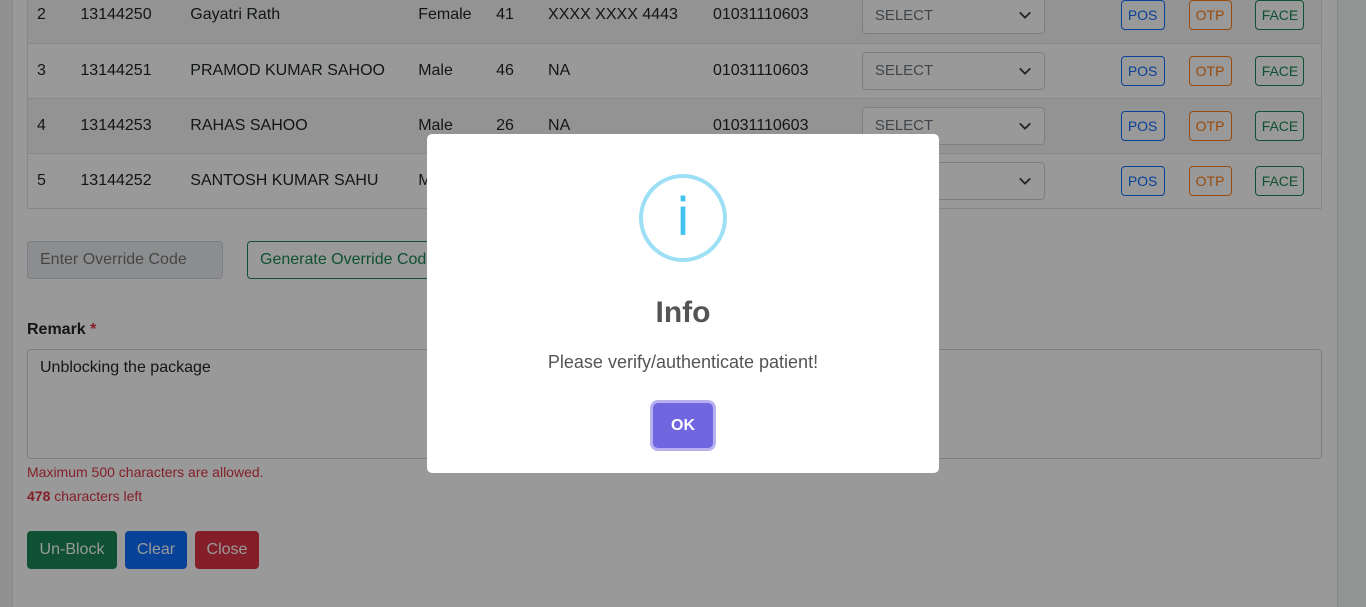 Image resolution: width=1366 pixels, height=607 pixels. I want to click on dialog-message: Please verify/authenticate patient!, so click(683, 362).